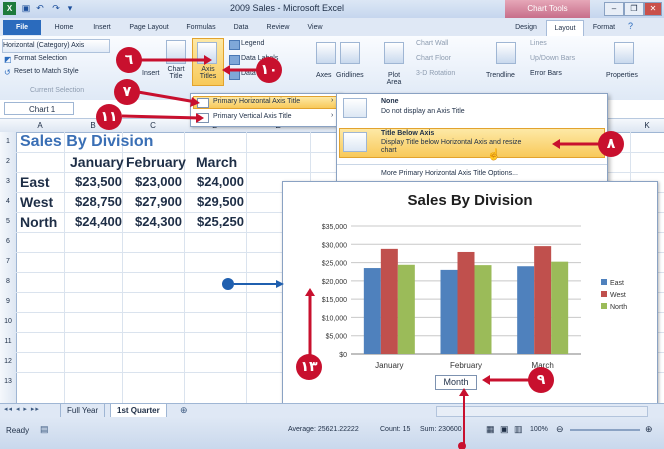 The width and height of the screenshot is (664, 449). What do you see at coordinates (109, 117) in the screenshot?
I see `callout-badge-11: ١١` at bounding box center [109, 117].